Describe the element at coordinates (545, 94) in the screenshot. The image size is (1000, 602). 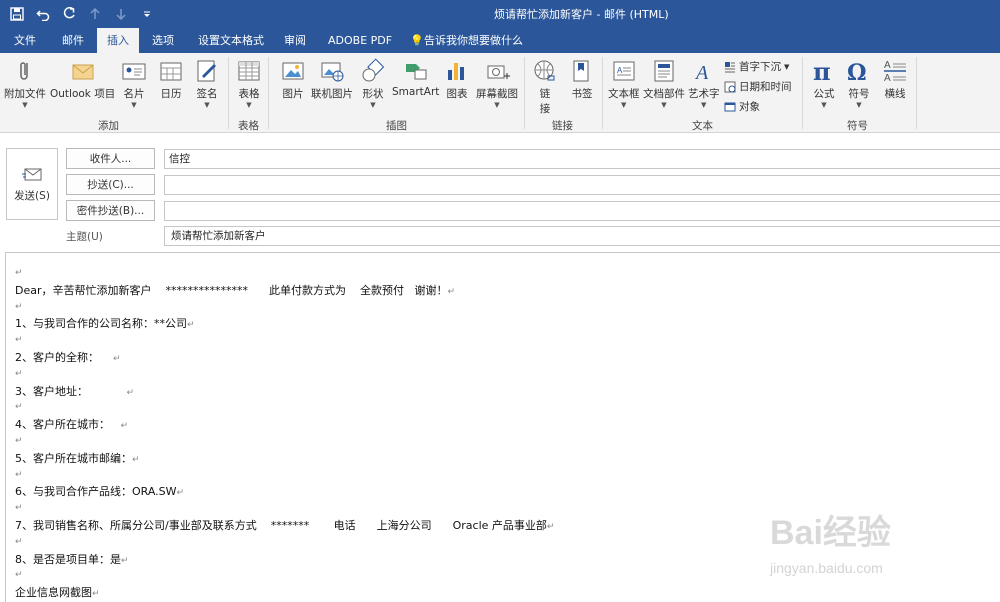
I see `link-label-1: 链` at that location.